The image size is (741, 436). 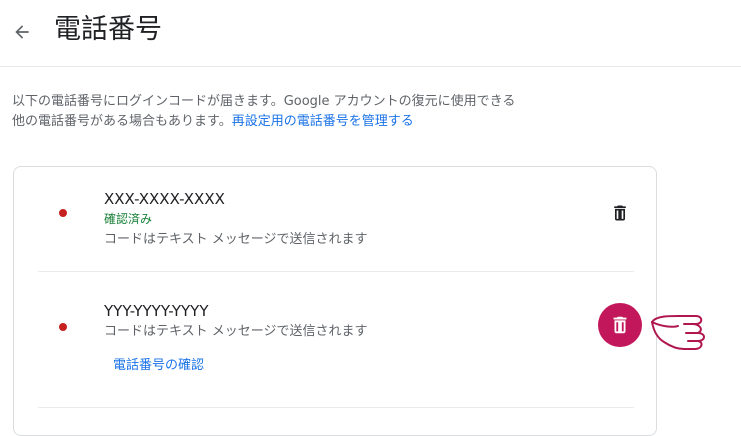 What do you see at coordinates (323, 121) in the screenshot?
I see `manage-recovery-phone-link: 再設定用の電話番号を管理する` at bounding box center [323, 121].